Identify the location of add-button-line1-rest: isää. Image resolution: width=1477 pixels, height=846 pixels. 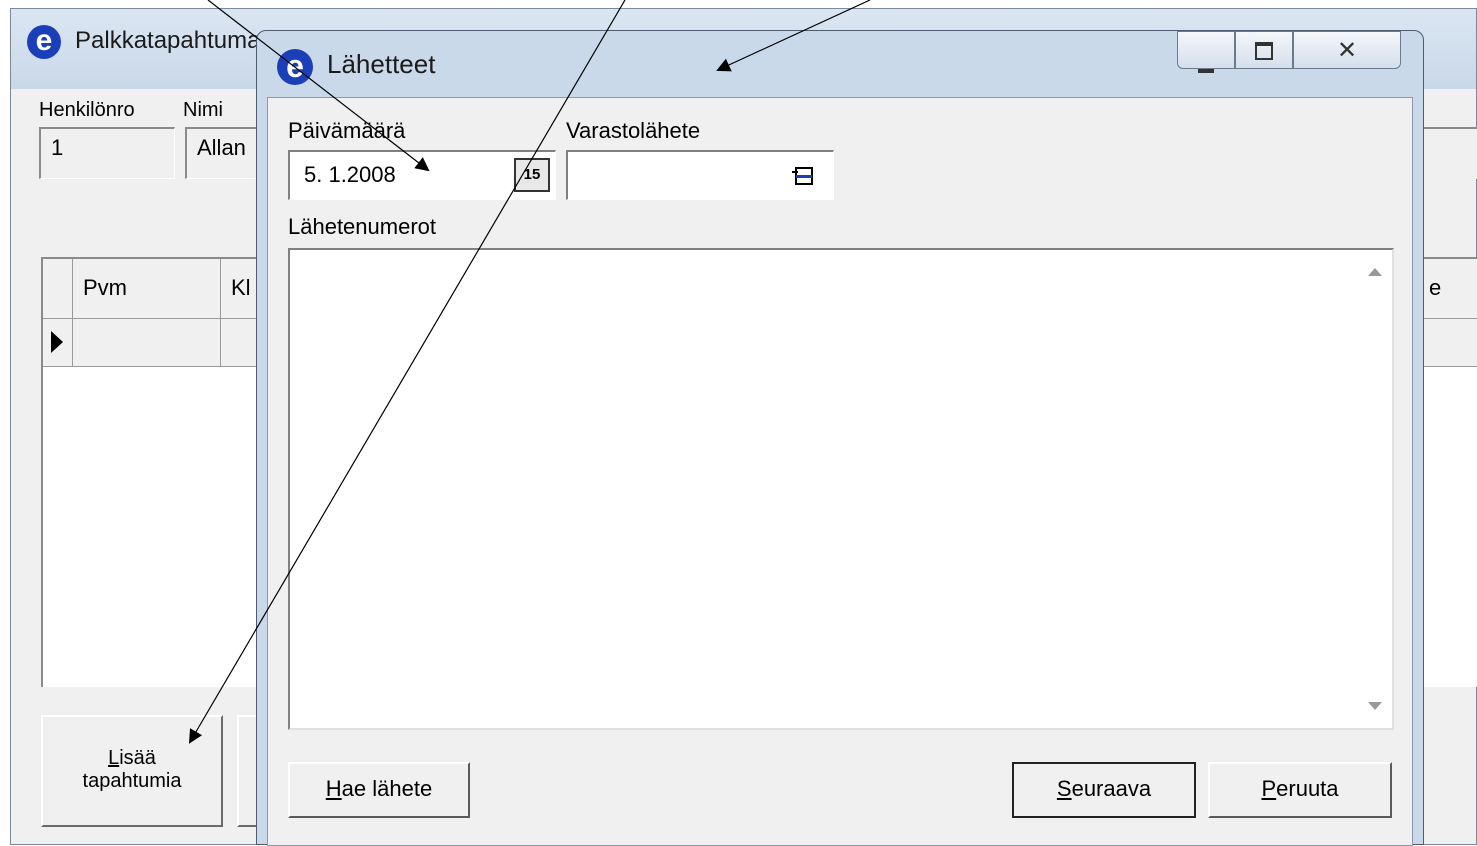
(137, 758).